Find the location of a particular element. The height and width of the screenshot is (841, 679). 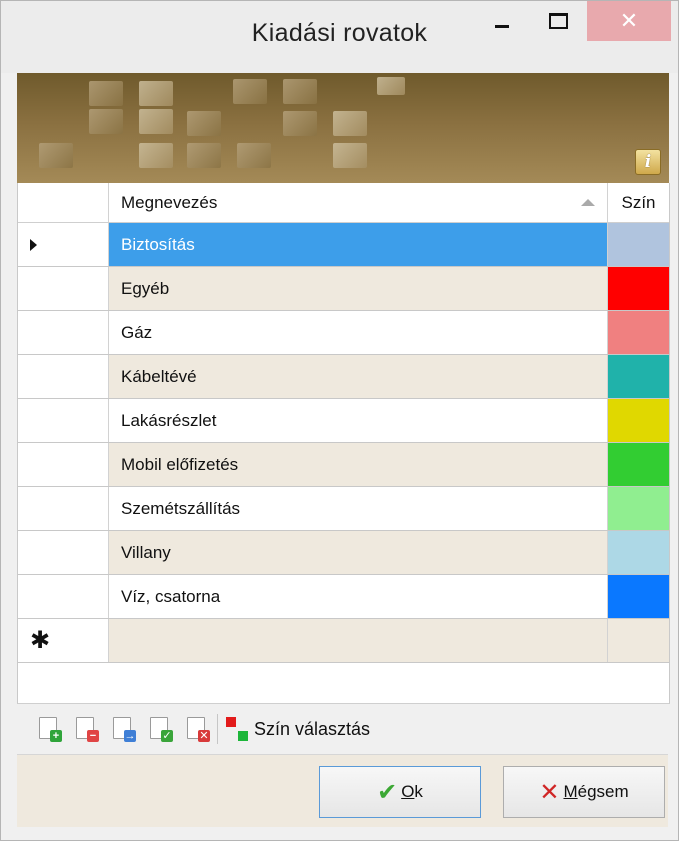

header-banner: i is located at coordinates (343, 128).